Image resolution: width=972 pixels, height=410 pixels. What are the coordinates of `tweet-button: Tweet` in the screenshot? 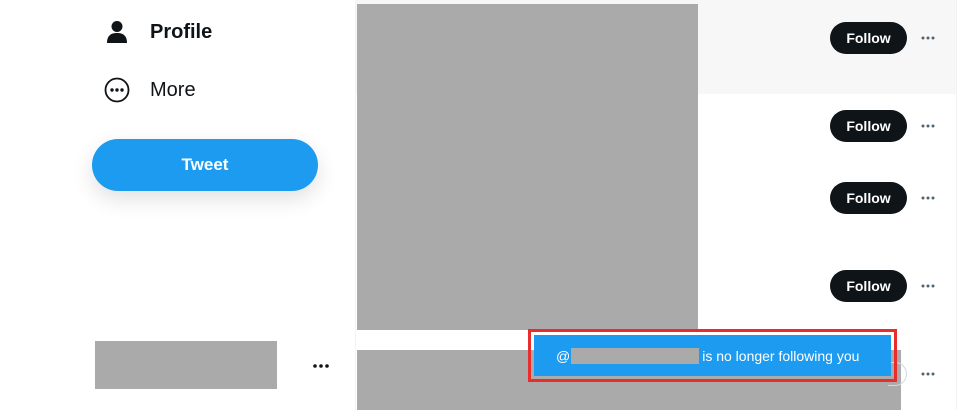 It's located at (205, 165).